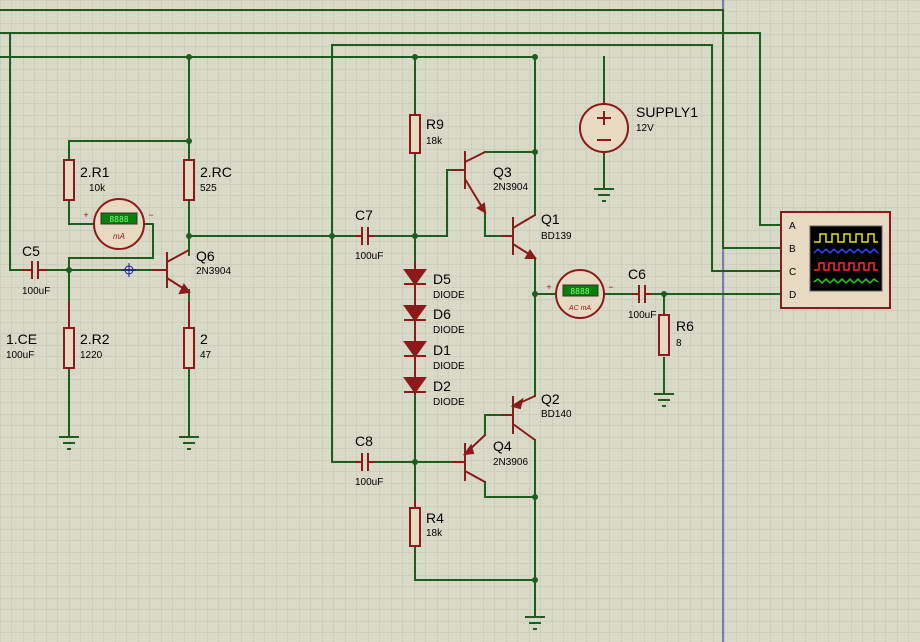 Image resolution: width=920 pixels, height=642 pixels. Describe the element at coordinates (510, 462) in the screenshot. I see `q4-value: 2N3906` at that location.